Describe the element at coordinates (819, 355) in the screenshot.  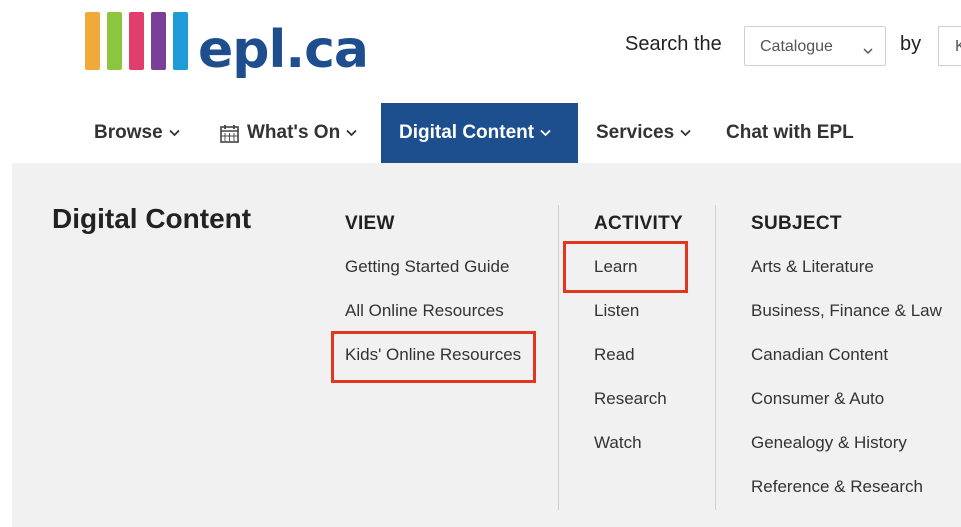
I see `menu-link-canadian-content: Canadian Content` at that location.